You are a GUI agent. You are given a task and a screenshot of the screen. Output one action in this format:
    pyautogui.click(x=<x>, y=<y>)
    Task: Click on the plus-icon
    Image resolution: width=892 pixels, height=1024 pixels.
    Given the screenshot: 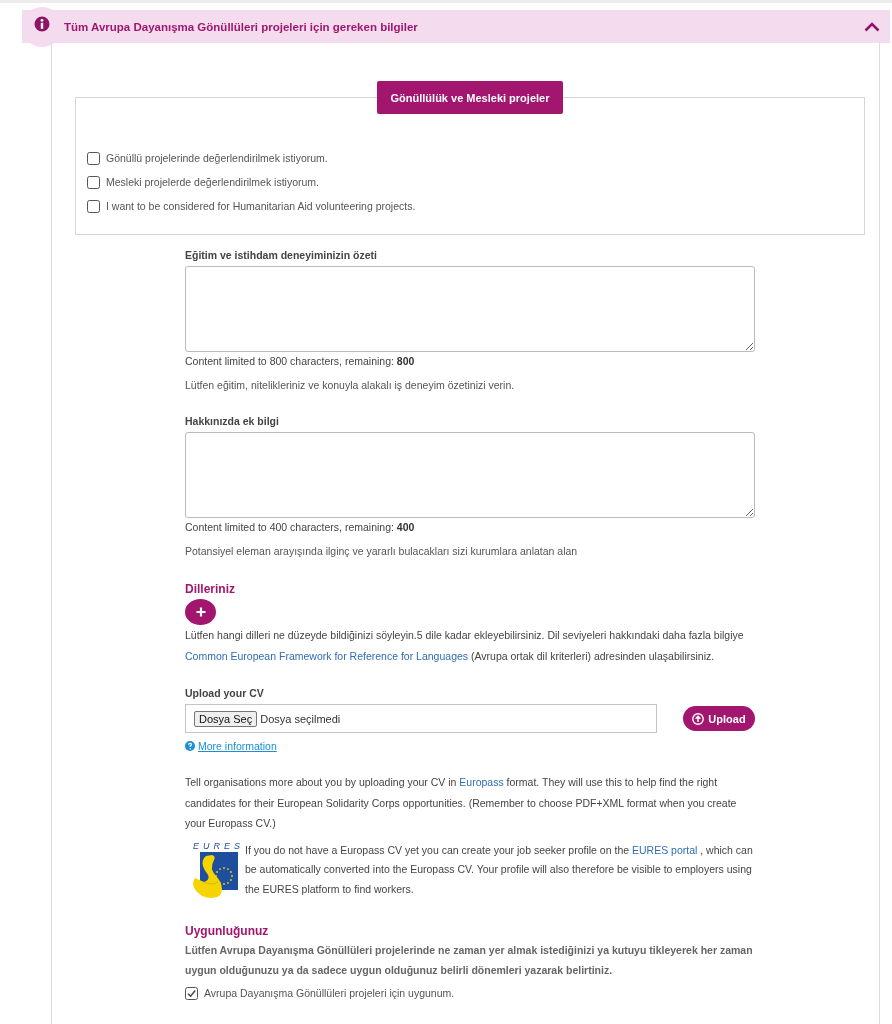 What is the action you would take?
    pyautogui.click(x=200, y=612)
    